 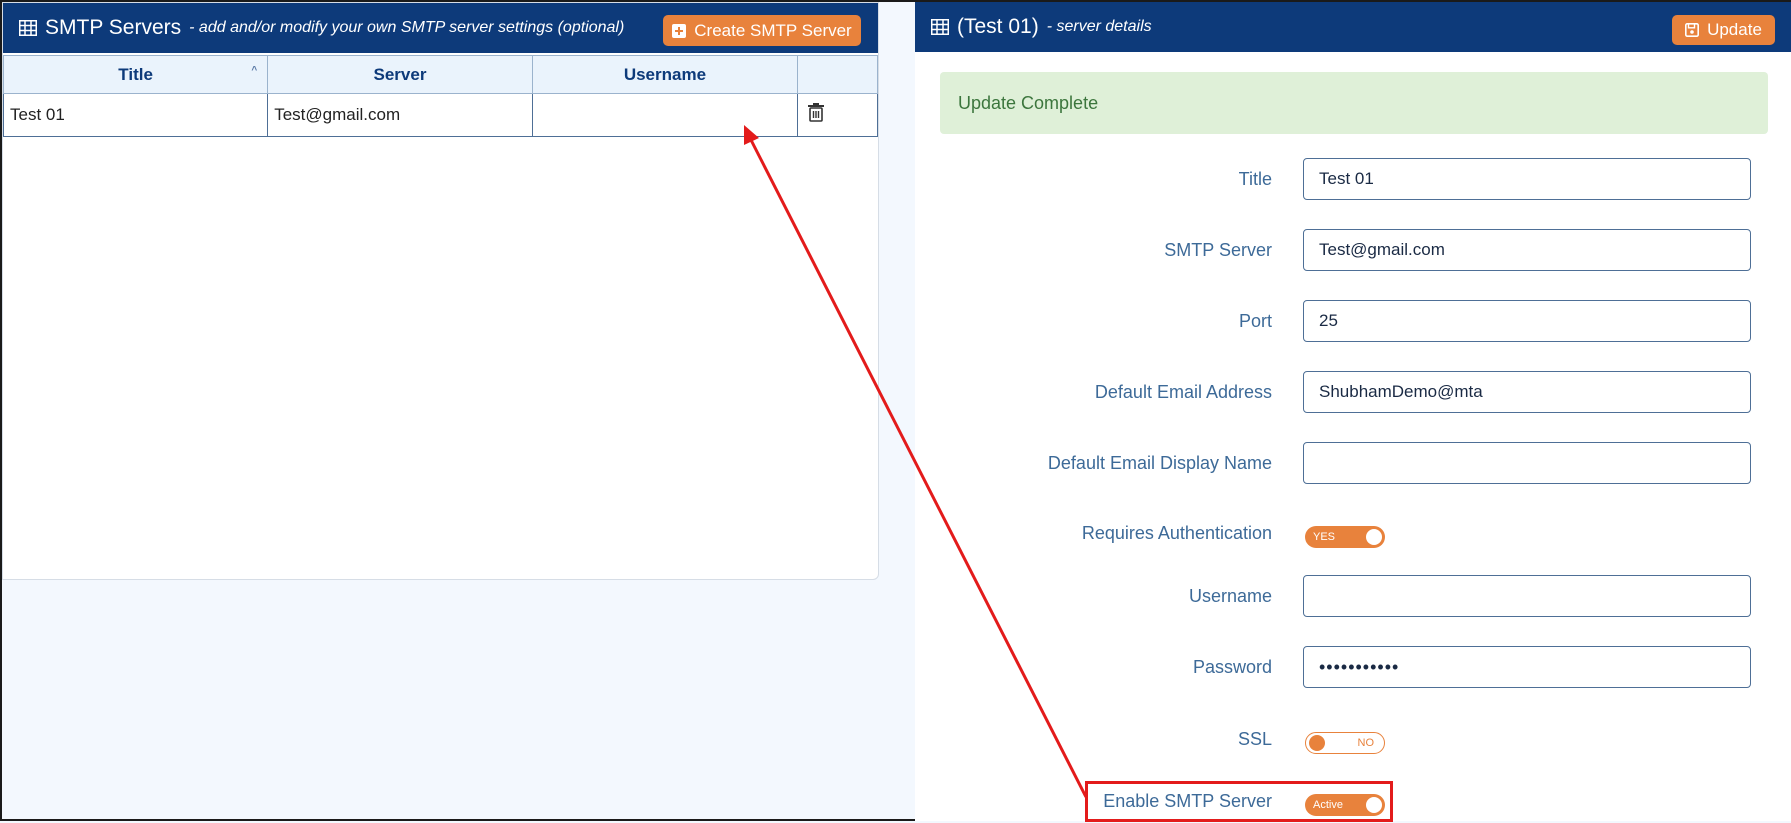 I want to click on trash-icon, so click(x=816, y=115).